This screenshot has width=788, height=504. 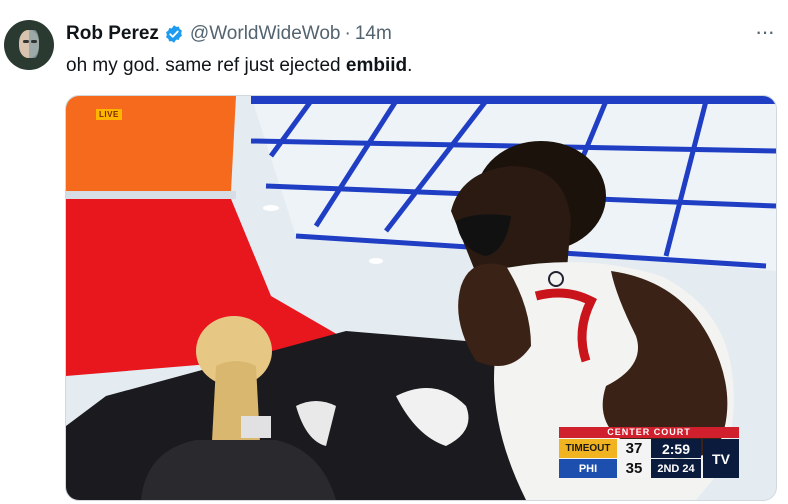 I want to click on scorebug-team: TIMEOUT, so click(x=588, y=448).